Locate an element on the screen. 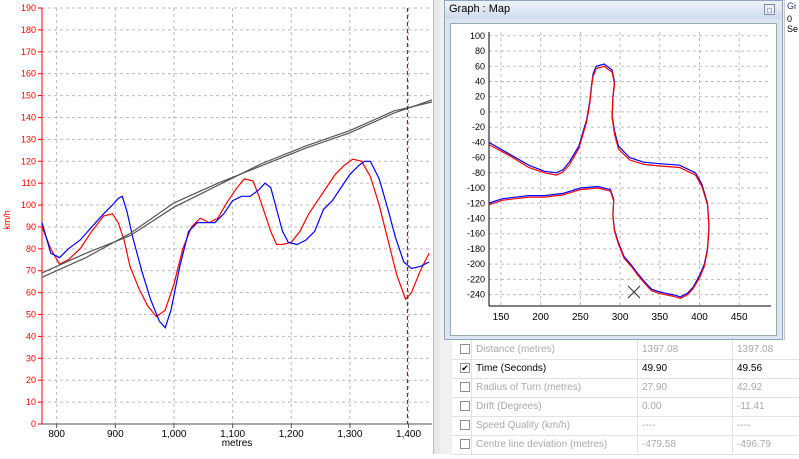 The height and width of the screenshot is (459, 799). speed-y-tick-label: 130 is located at coordinates (28, 139).